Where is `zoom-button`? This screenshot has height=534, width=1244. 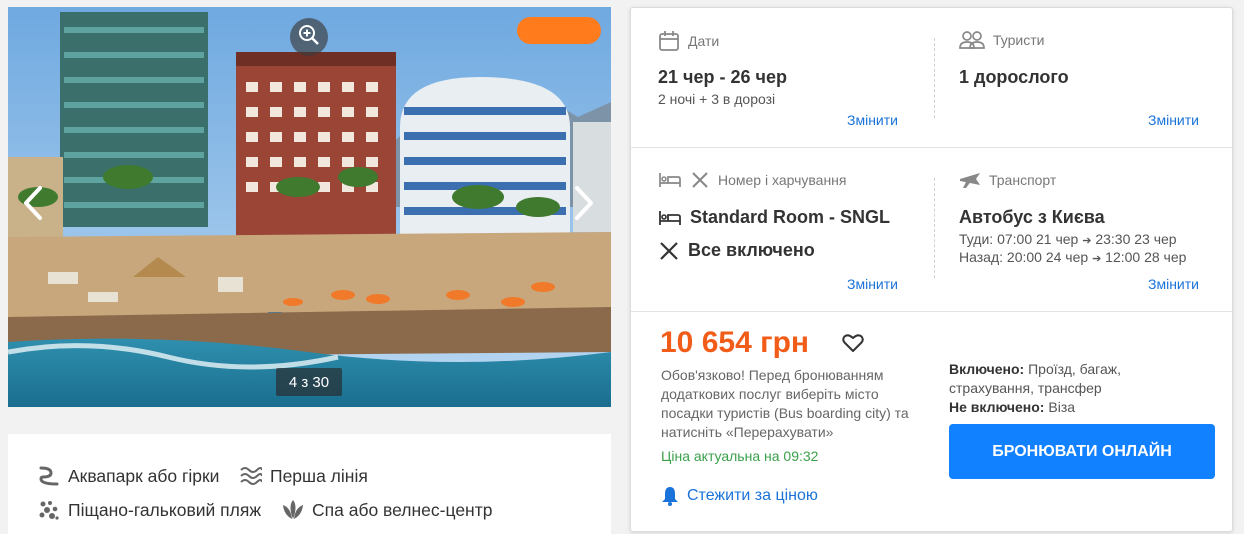
zoom-button is located at coordinates (309, 37).